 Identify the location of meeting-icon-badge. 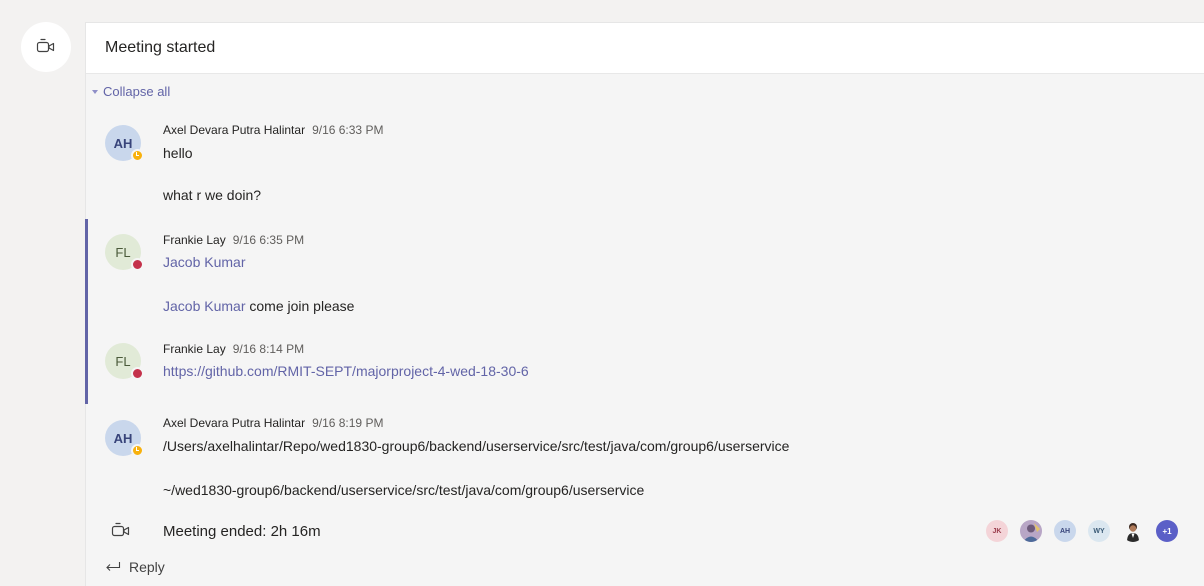
(46, 47).